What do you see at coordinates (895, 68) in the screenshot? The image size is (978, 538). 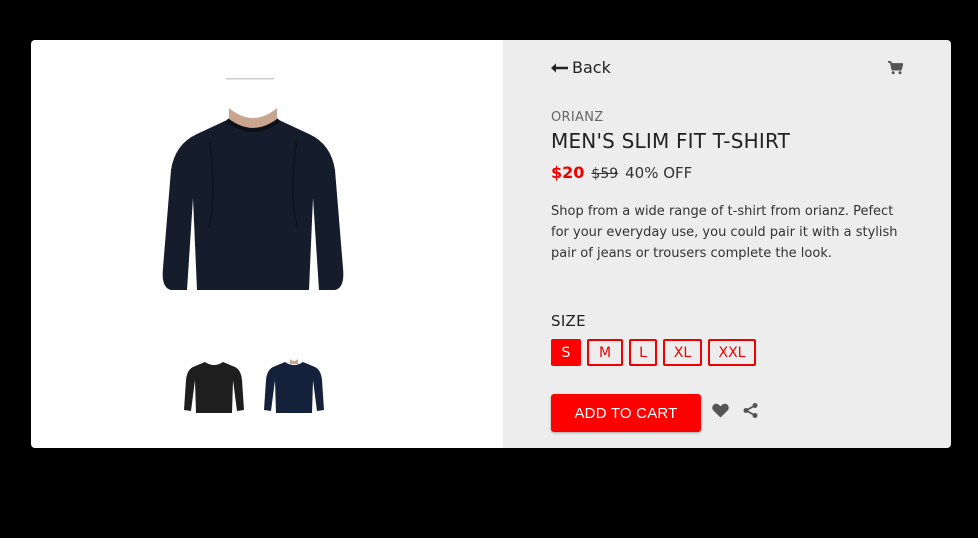 I see `cart-icon` at bounding box center [895, 68].